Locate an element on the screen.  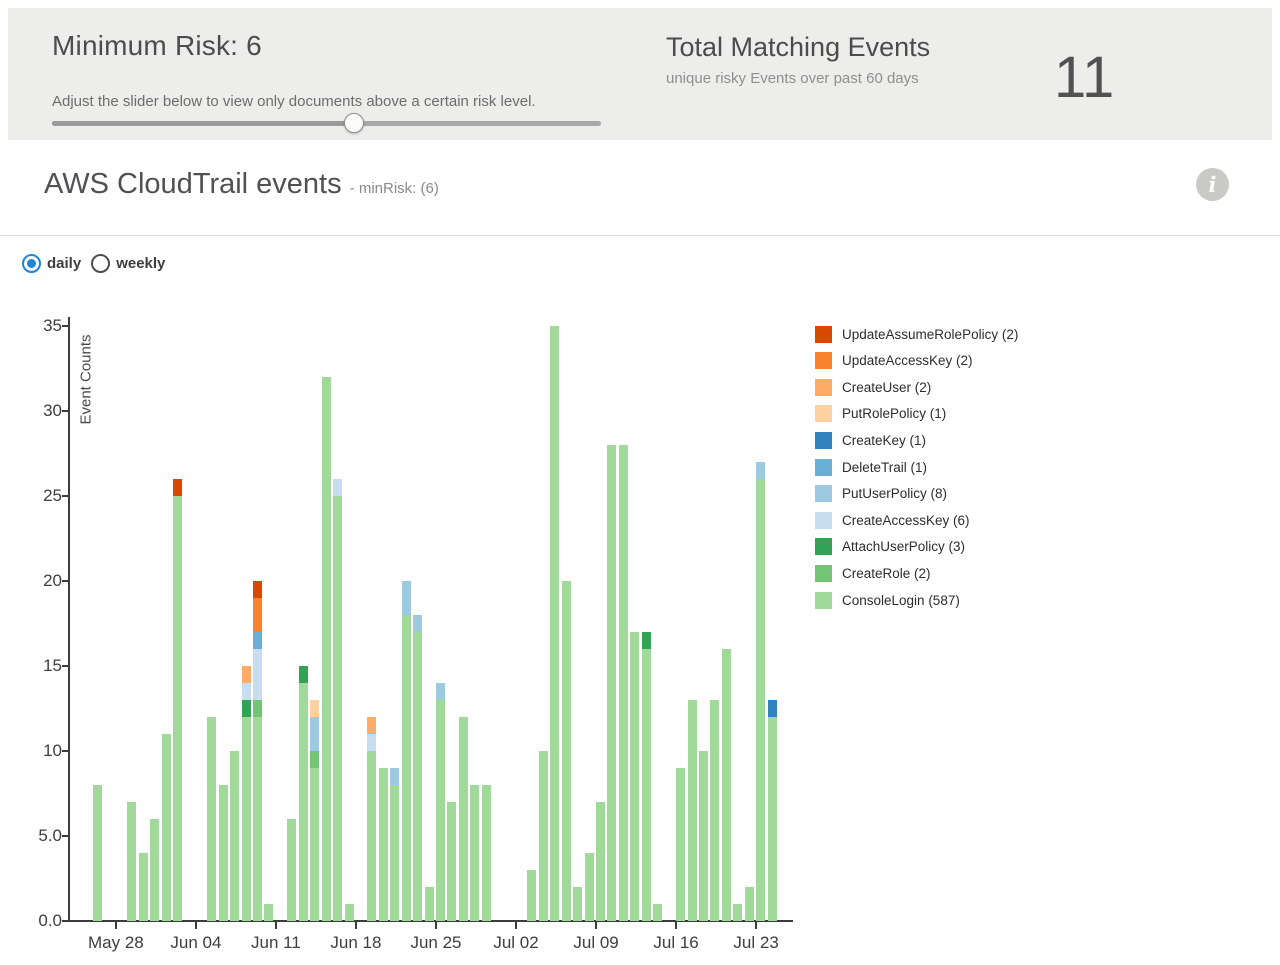
bar-segment-CreateKey is located at coordinates (772, 708).